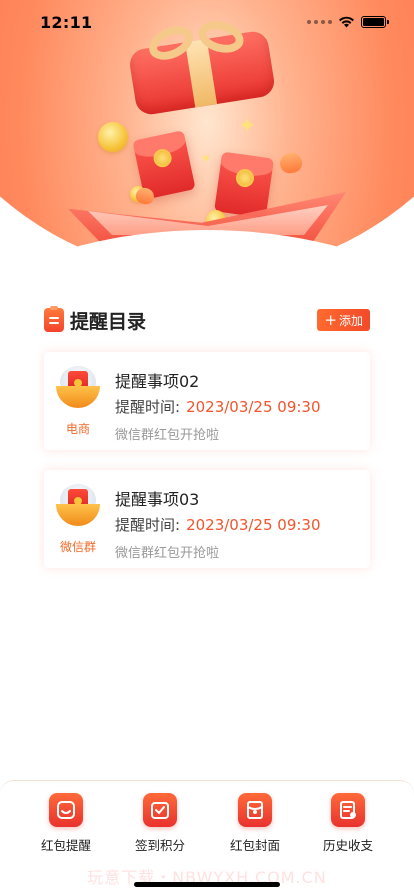 Image resolution: width=414 pixels, height=896 pixels. I want to click on section-title-wrap: 提醒目录, so click(95, 320).